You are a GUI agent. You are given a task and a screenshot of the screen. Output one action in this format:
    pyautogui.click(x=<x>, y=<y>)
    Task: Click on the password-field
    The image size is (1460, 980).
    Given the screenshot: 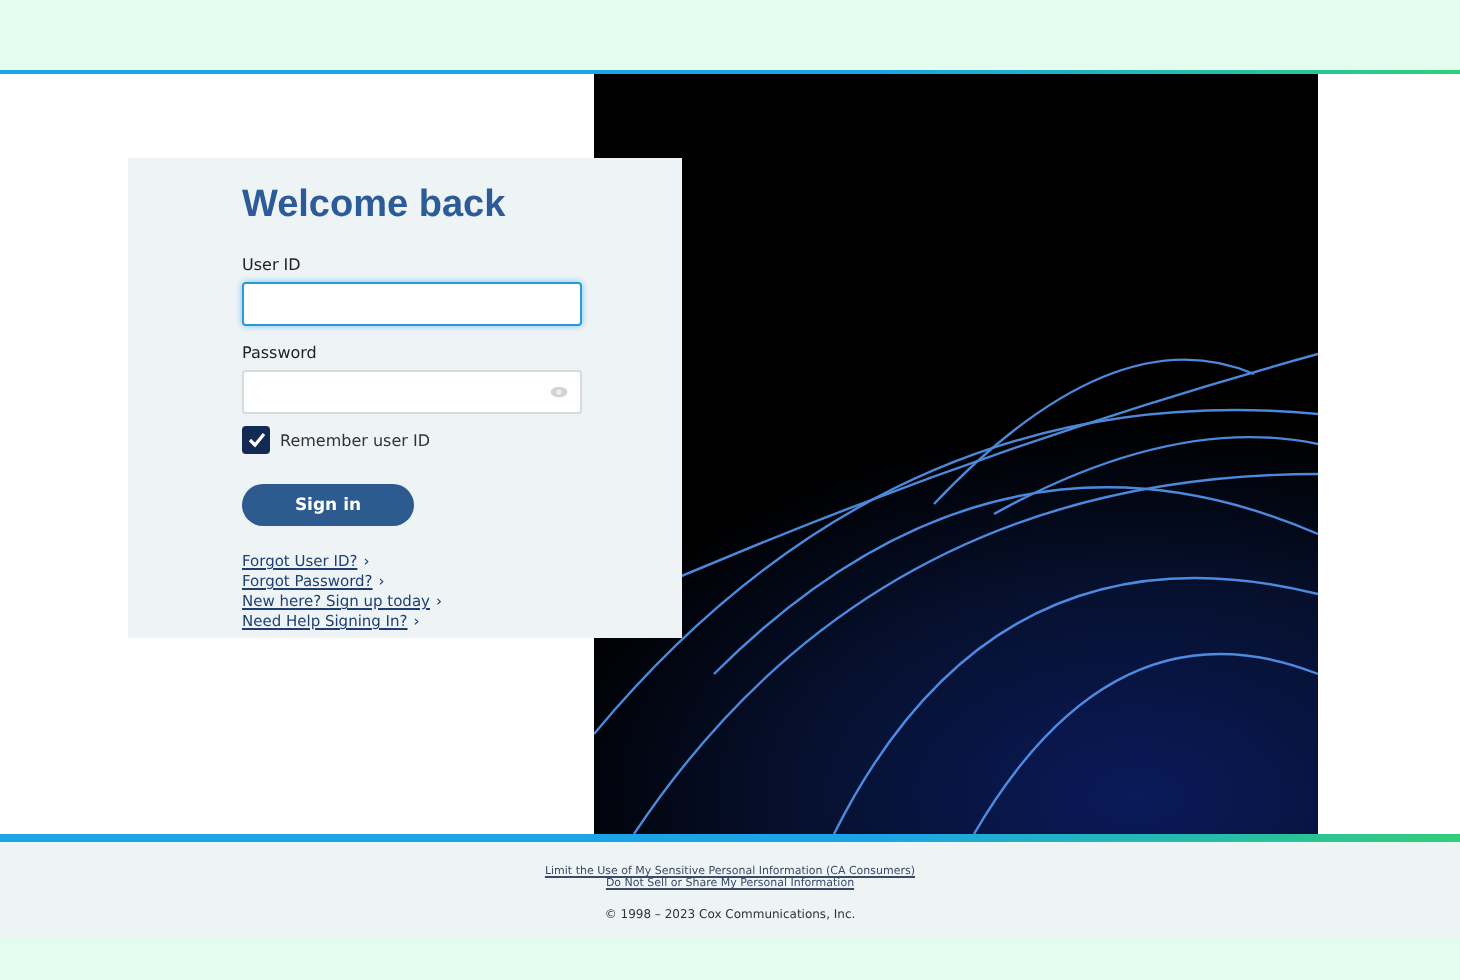 What is the action you would take?
    pyautogui.click(x=412, y=392)
    